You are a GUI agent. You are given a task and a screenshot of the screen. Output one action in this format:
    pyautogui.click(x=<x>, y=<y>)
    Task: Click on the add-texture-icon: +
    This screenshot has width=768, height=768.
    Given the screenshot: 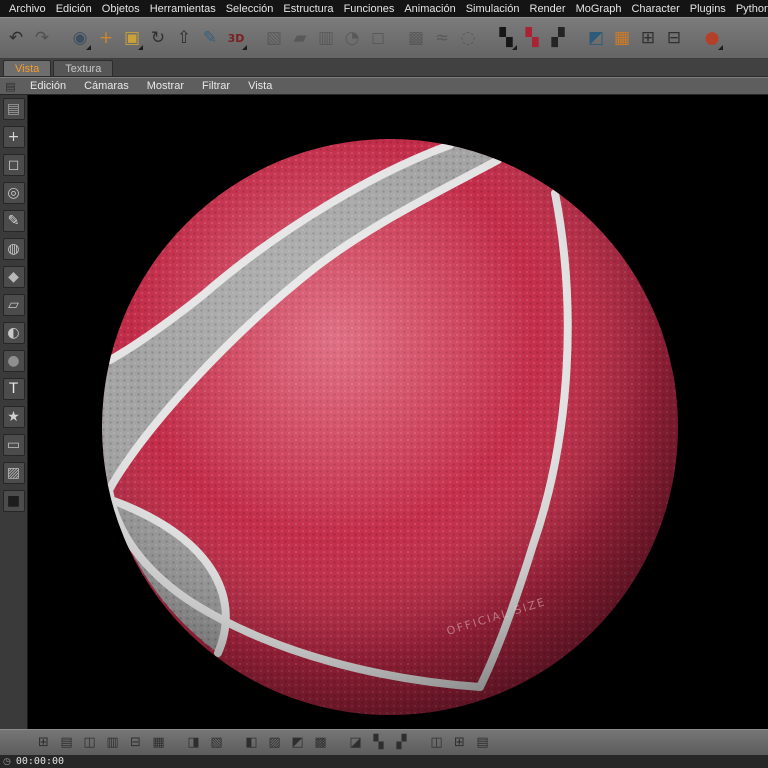 What is the action you would take?
    pyautogui.click(x=106, y=38)
    